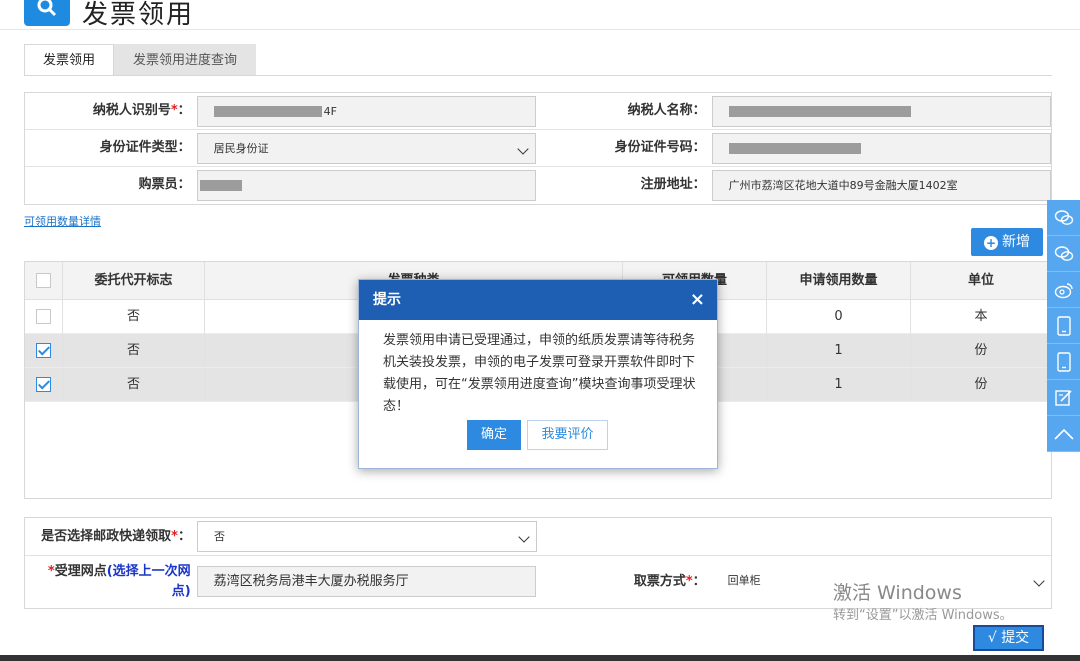 This screenshot has width=1080, height=661. Describe the element at coordinates (387, 300) in the screenshot. I see `dialog-title: 提示` at that location.